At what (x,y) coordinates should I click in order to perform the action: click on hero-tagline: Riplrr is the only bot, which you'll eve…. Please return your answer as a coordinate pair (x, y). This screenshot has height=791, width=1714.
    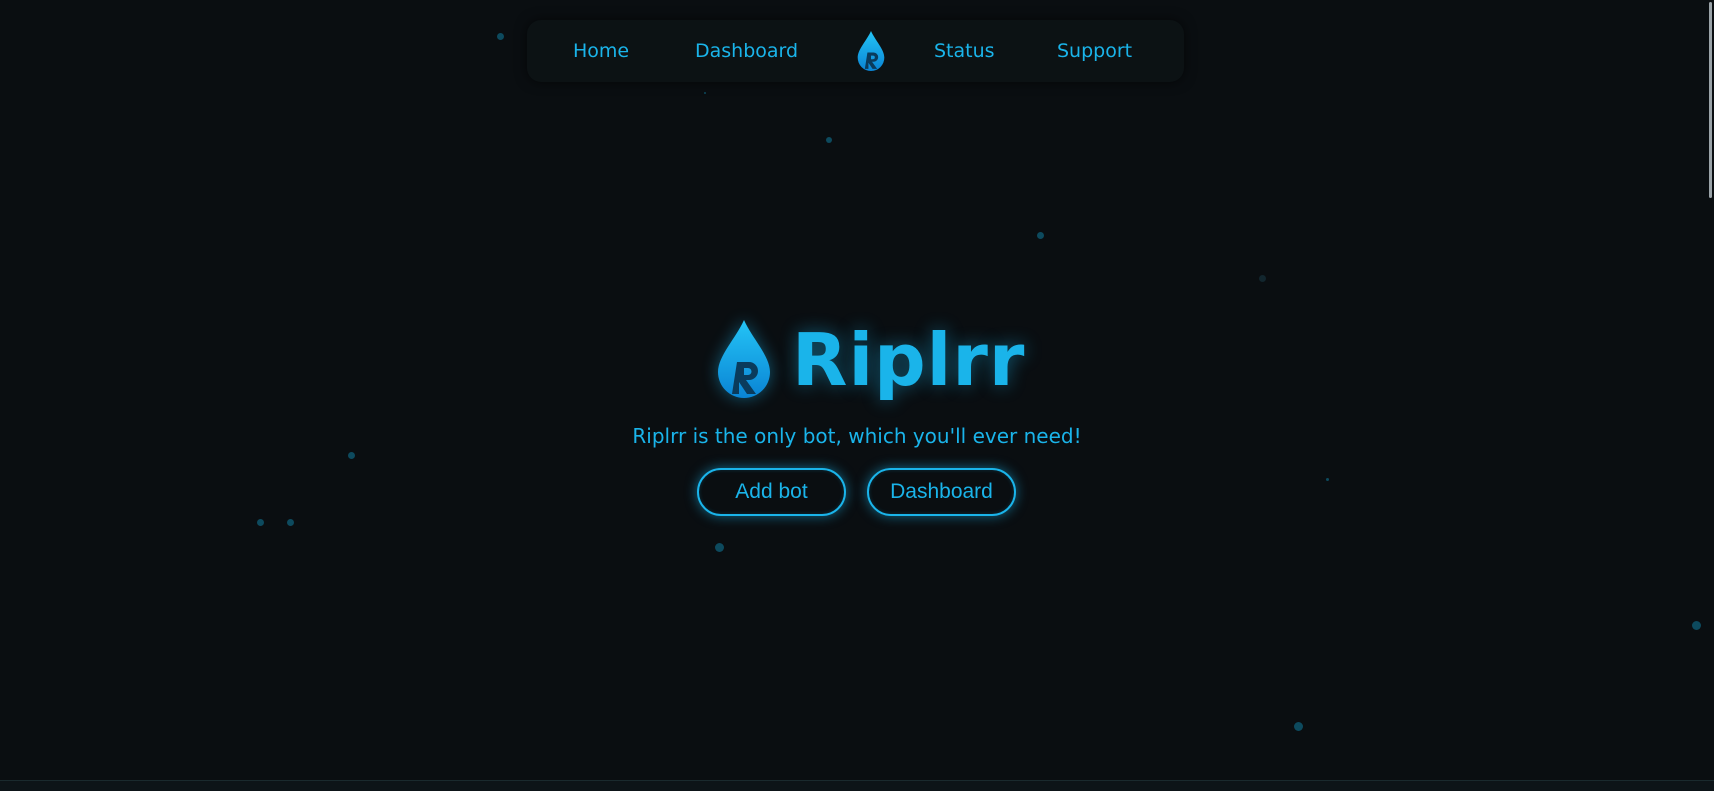
    Looking at the image, I should click on (857, 436).